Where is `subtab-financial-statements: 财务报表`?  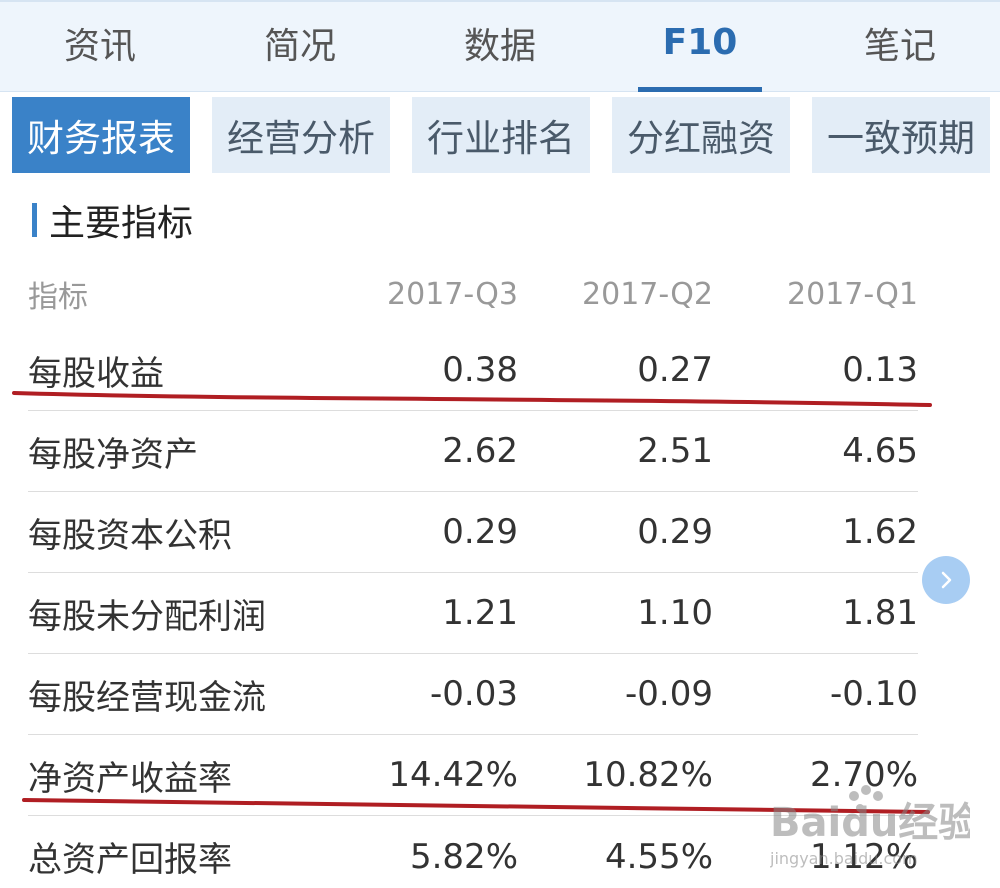
subtab-financial-statements: 财务报表 is located at coordinates (101, 135).